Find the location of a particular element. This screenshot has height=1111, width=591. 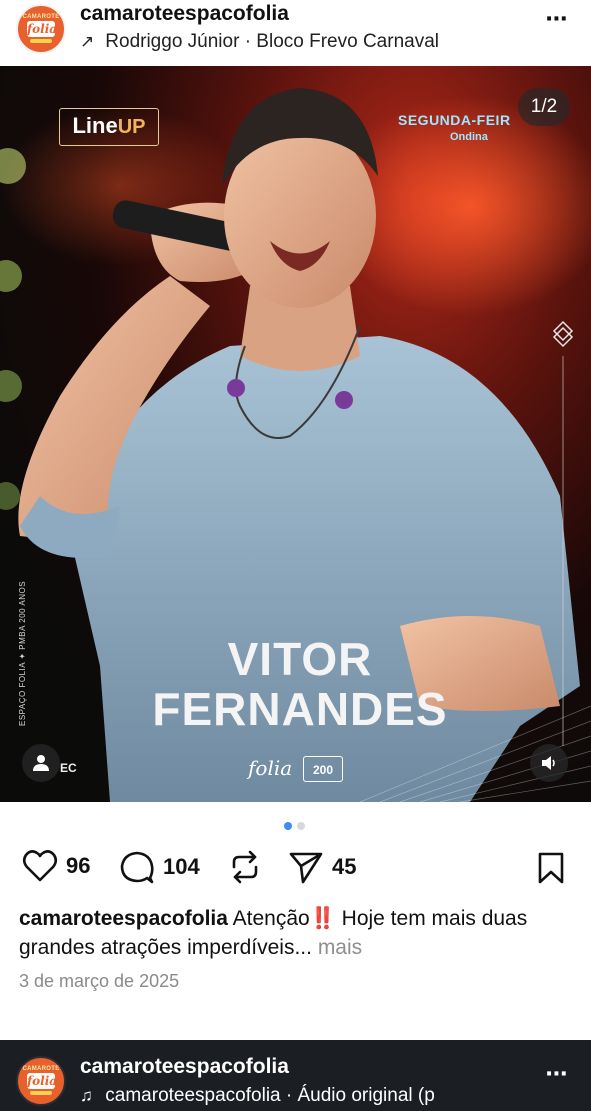

next-avatar-logo-text: folia is located at coordinates (42, 1081).